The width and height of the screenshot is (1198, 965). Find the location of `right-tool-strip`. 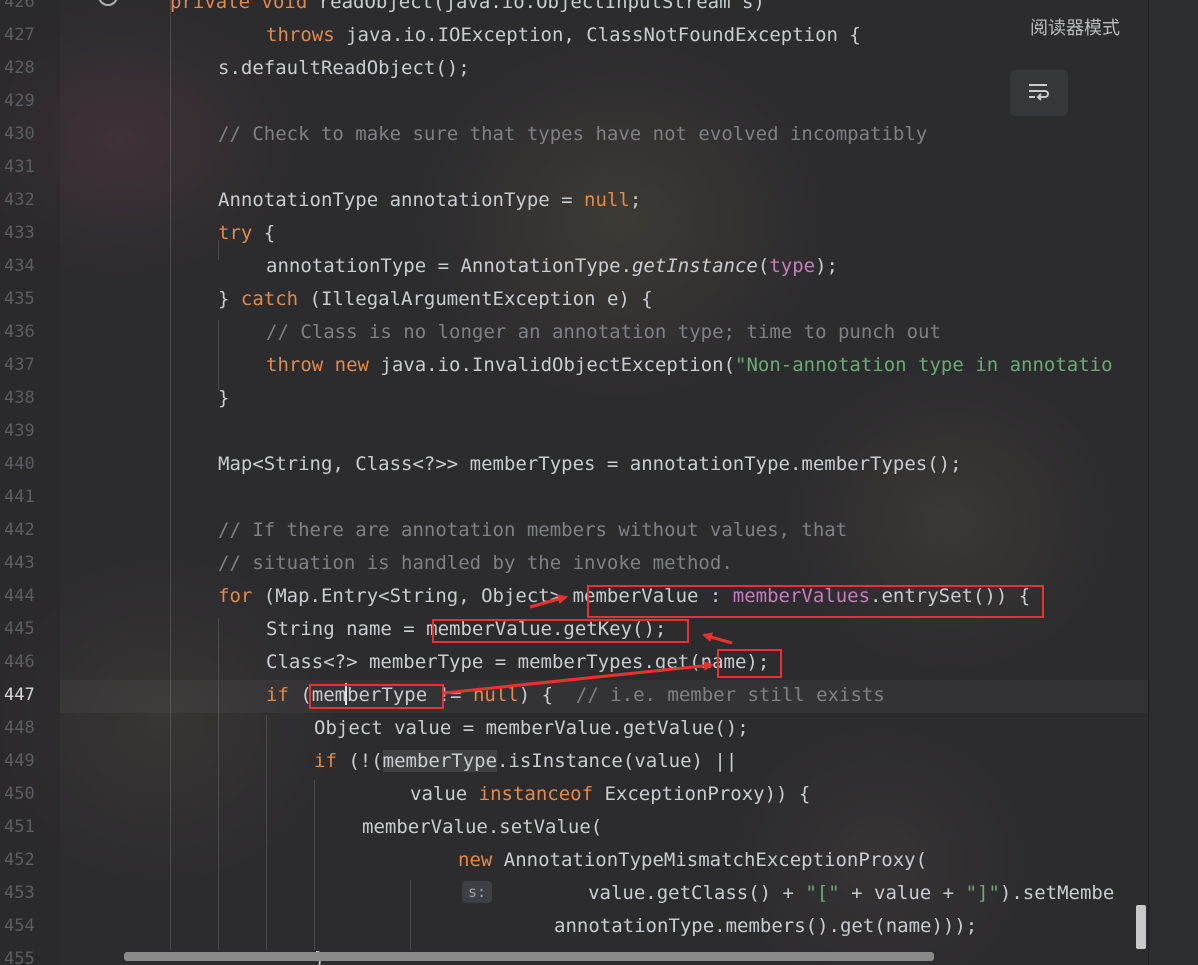

right-tool-strip is located at coordinates (1173, 482).